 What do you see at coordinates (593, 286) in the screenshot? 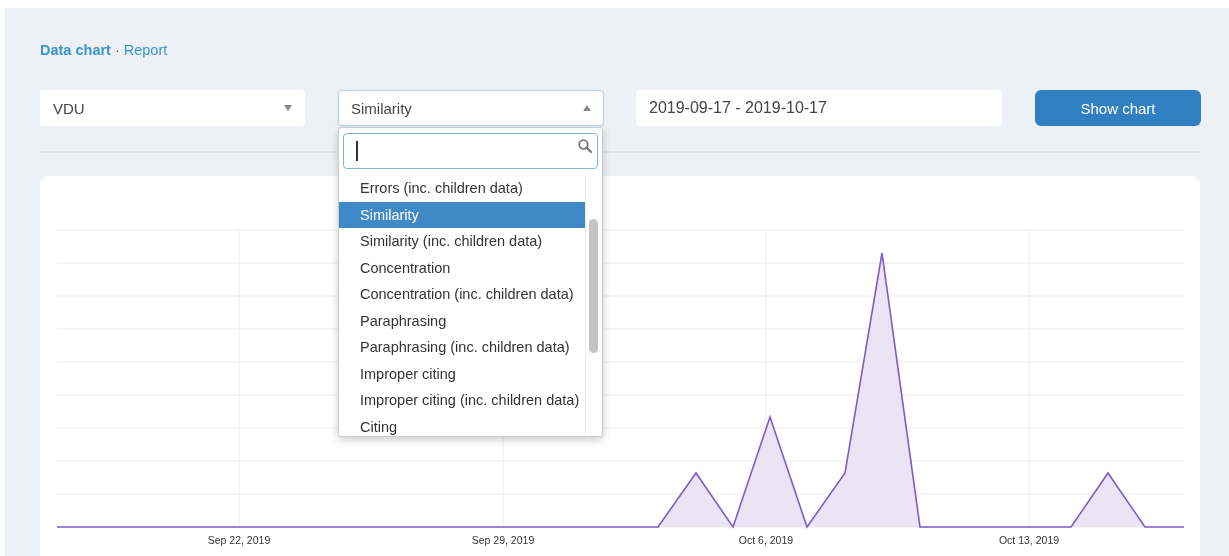
I see `scrollbar-thumb` at bounding box center [593, 286].